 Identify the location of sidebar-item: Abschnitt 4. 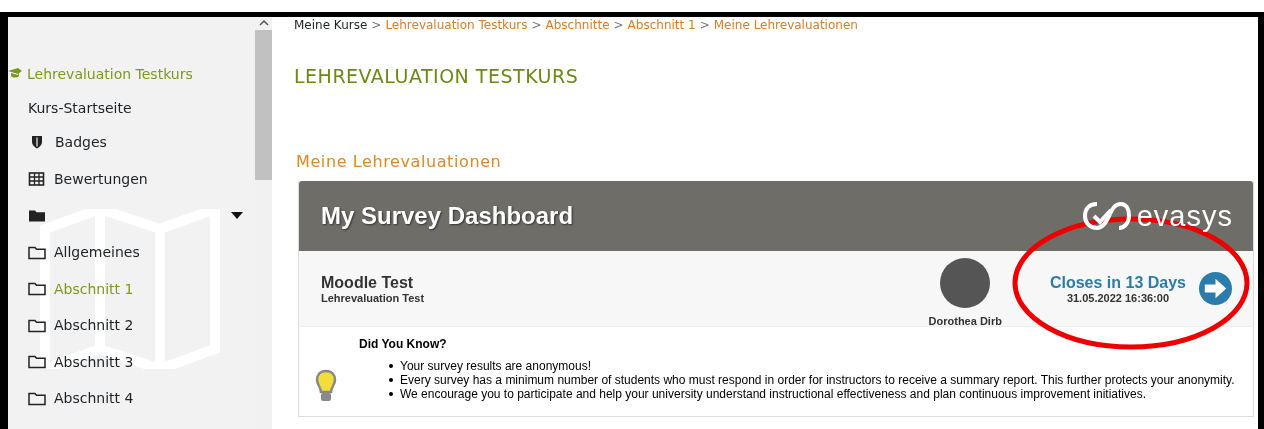
(131, 398).